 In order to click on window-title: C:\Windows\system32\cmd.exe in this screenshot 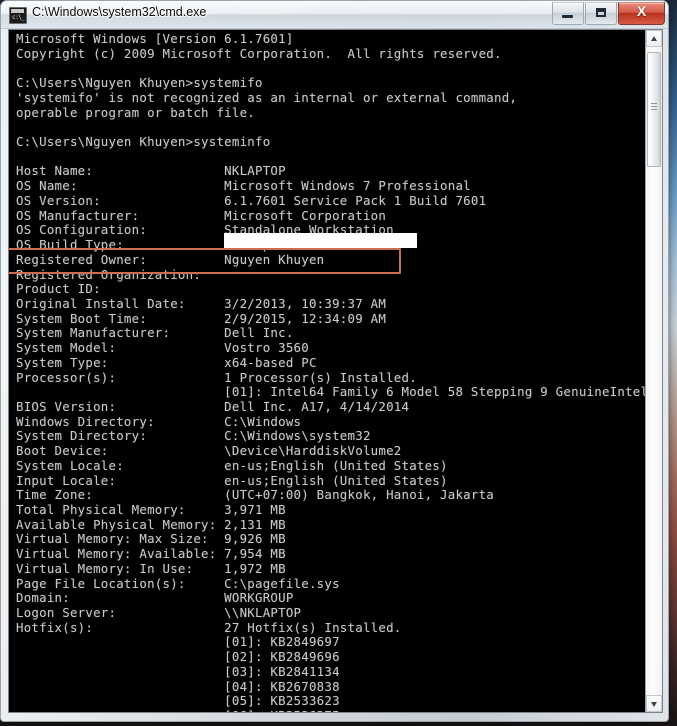, I will do `click(119, 12)`.